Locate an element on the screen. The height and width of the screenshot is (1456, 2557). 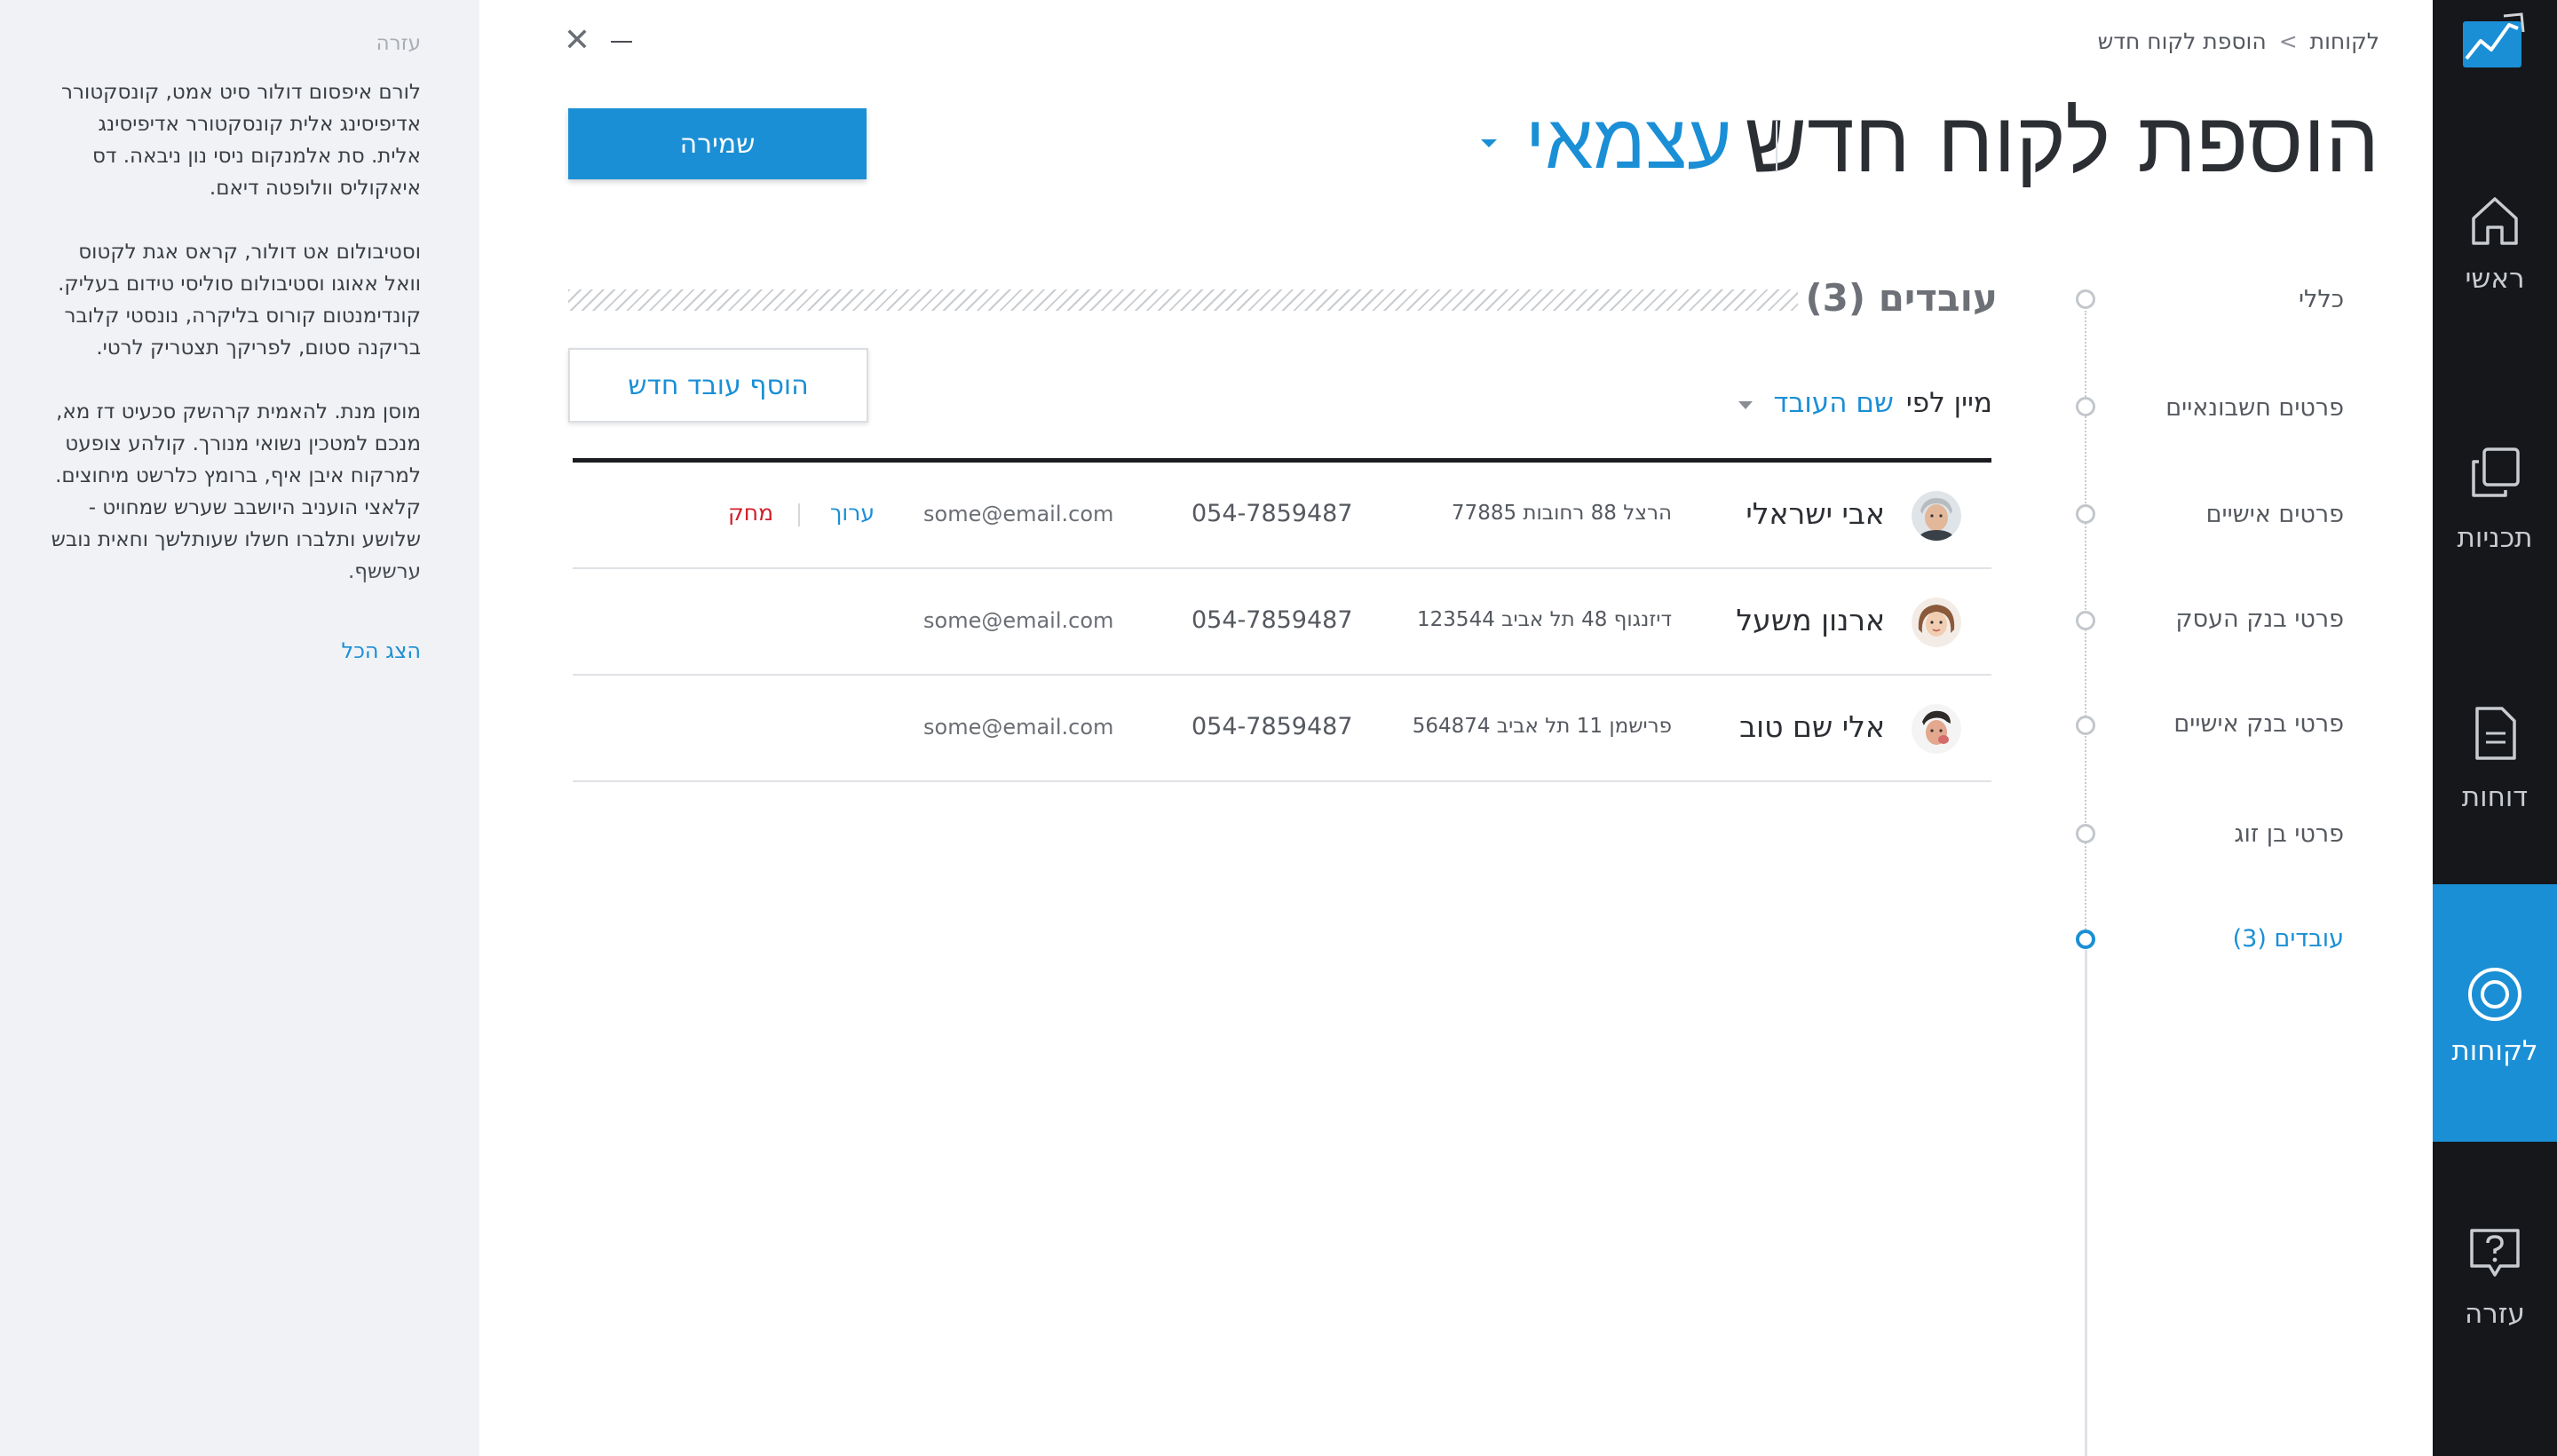
sidebar-item-label: עזרה is located at coordinates (2495, 1314).